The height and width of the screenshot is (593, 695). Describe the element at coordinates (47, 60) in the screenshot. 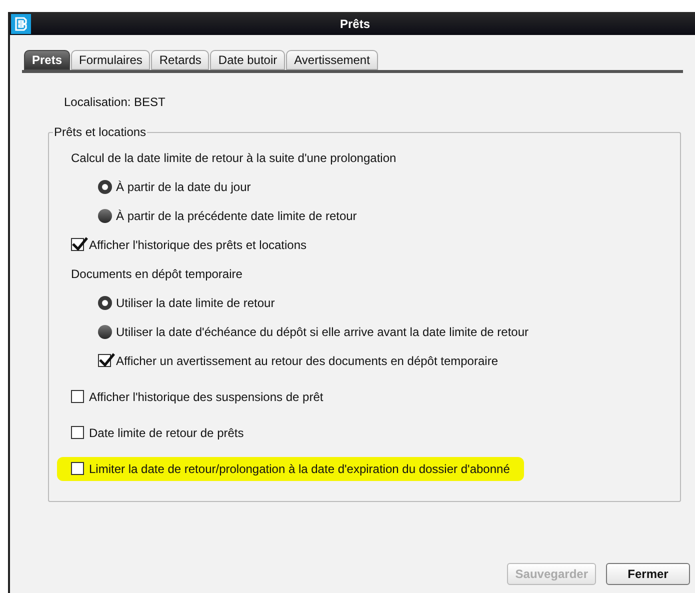

I see `tab: Prets` at that location.